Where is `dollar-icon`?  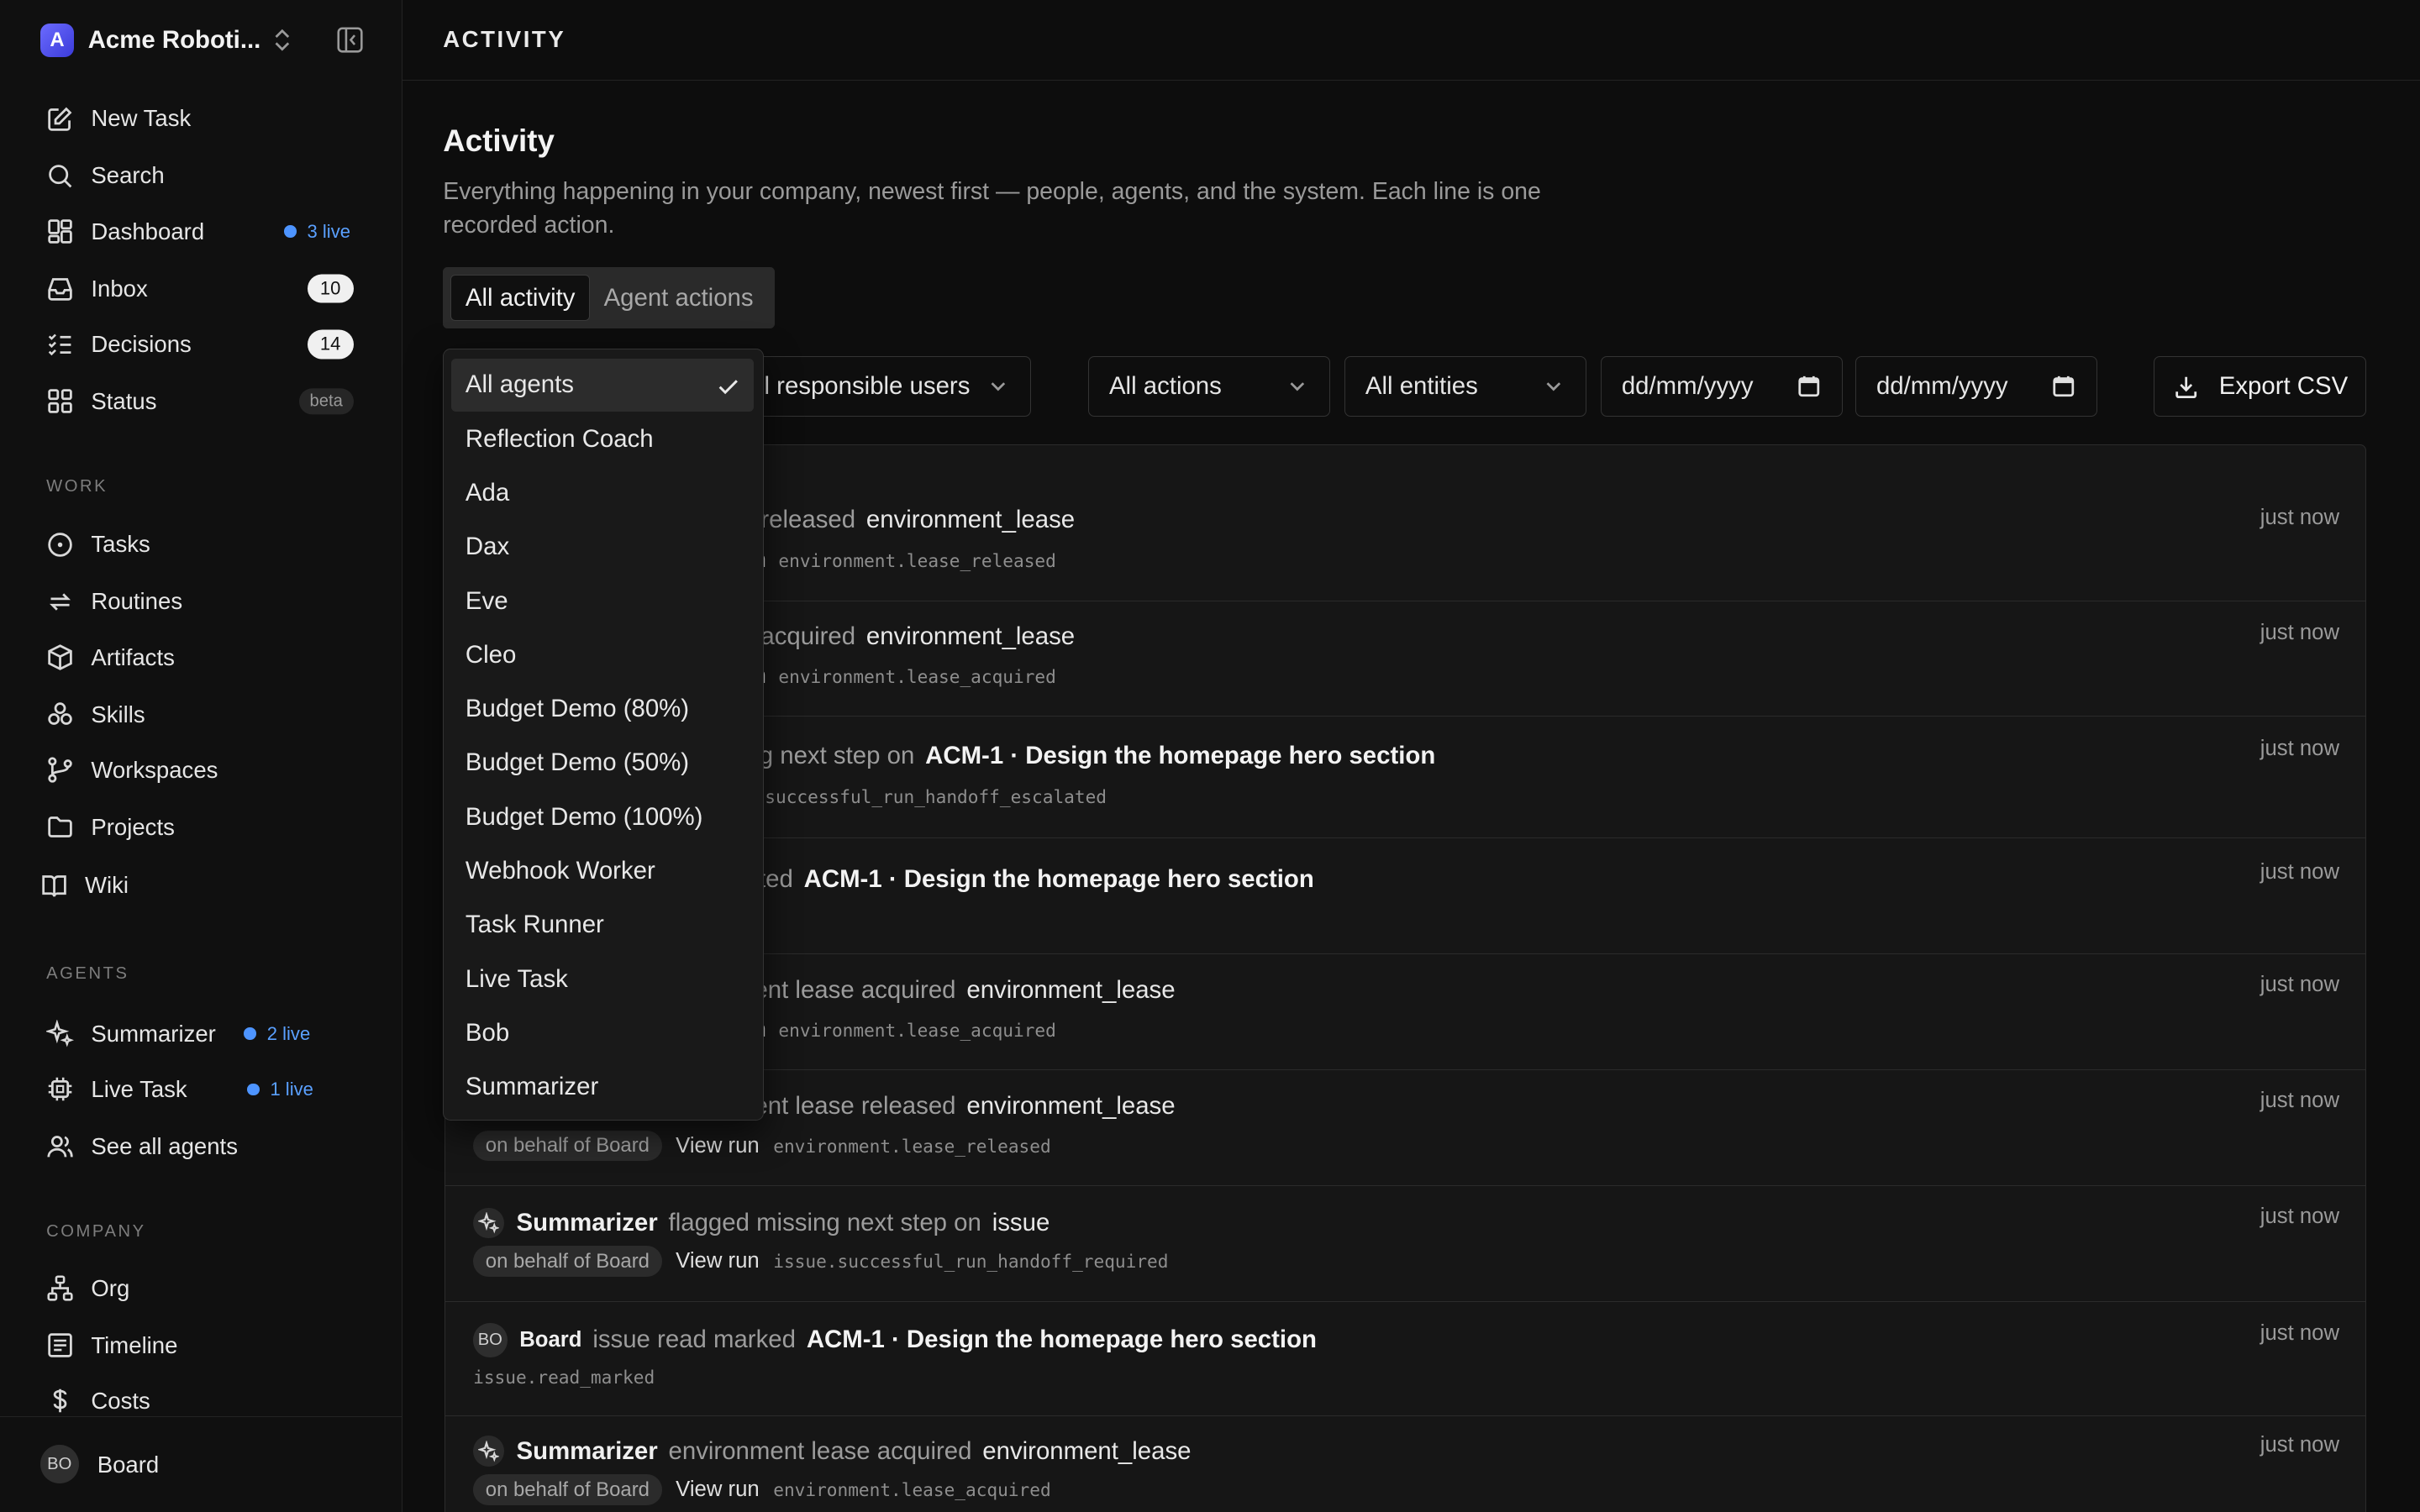
dollar-icon is located at coordinates (60, 1401).